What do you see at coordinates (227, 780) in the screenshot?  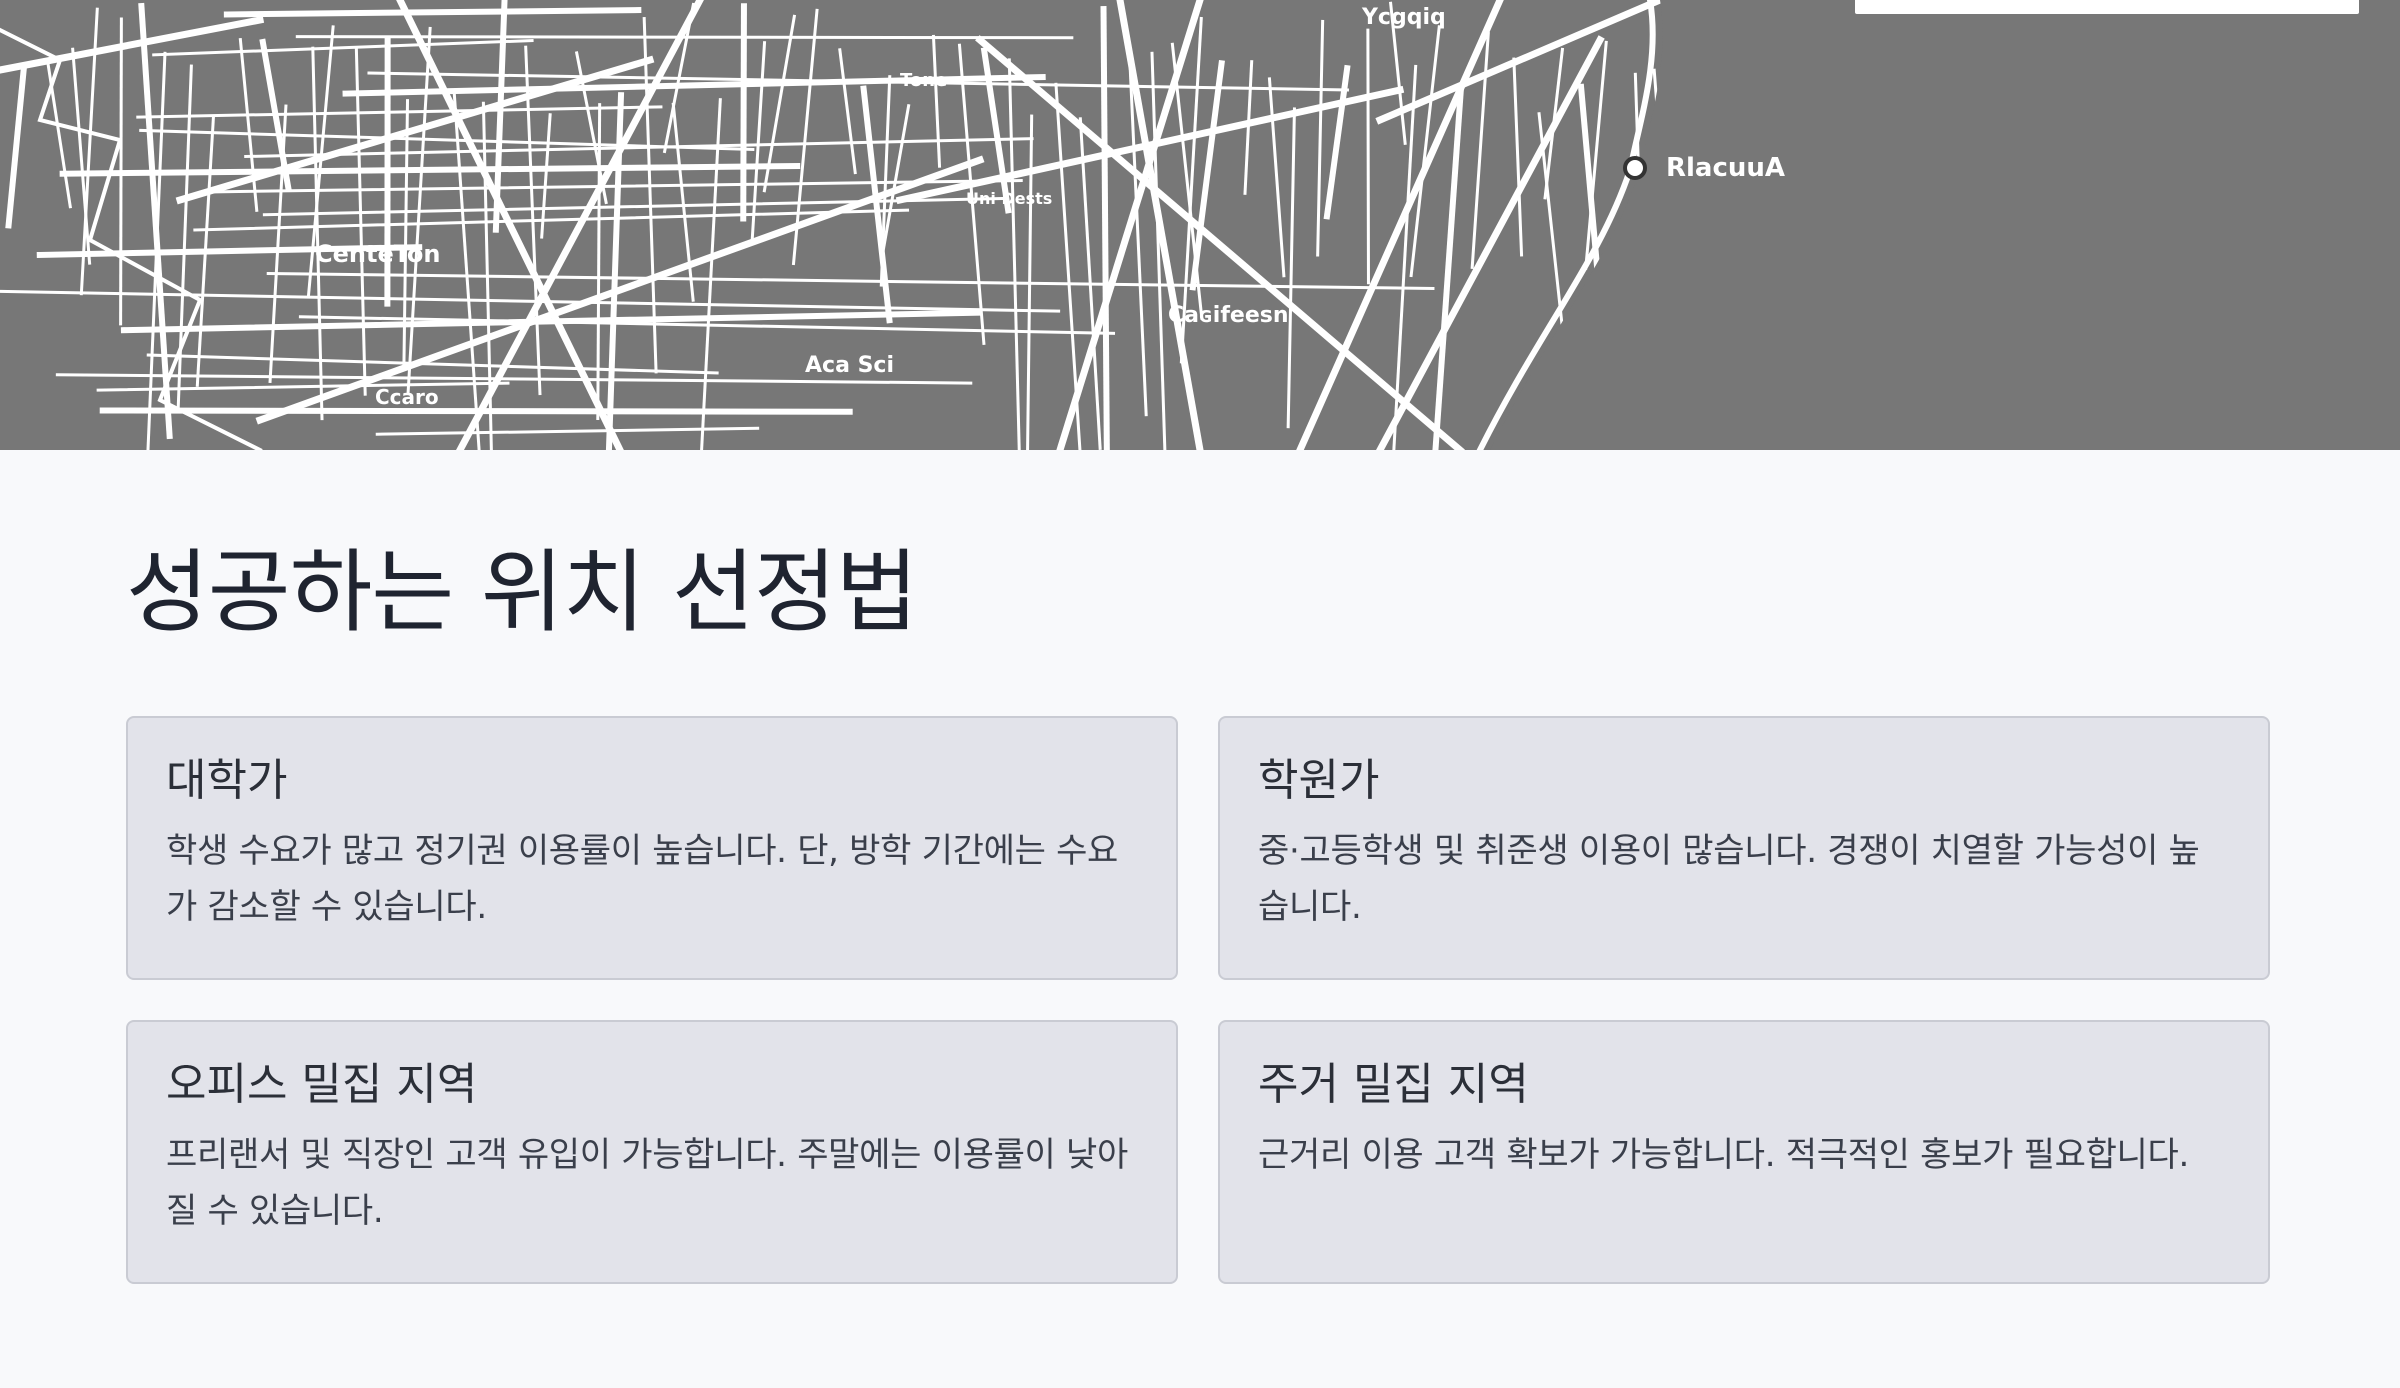 I see `card-title: 대학가` at bounding box center [227, 780].